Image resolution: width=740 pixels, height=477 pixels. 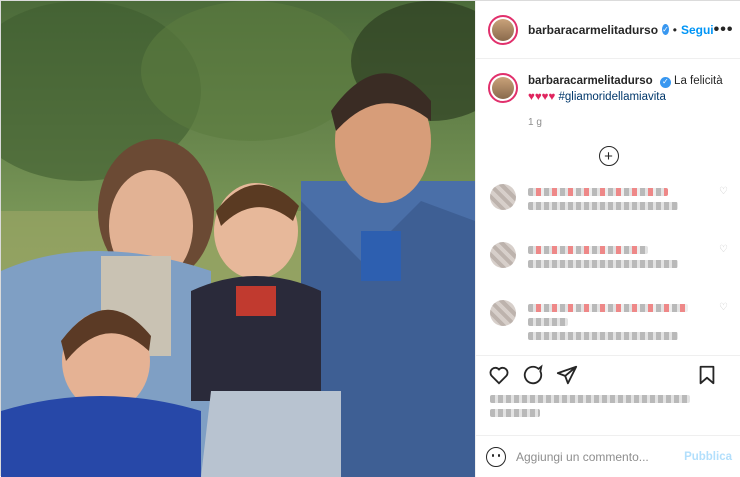 What do you see at coordinates (590, 81) in the screenshot?
I see `caption-username: barbaracarmelitadurso` at bounding box center [590, 81].